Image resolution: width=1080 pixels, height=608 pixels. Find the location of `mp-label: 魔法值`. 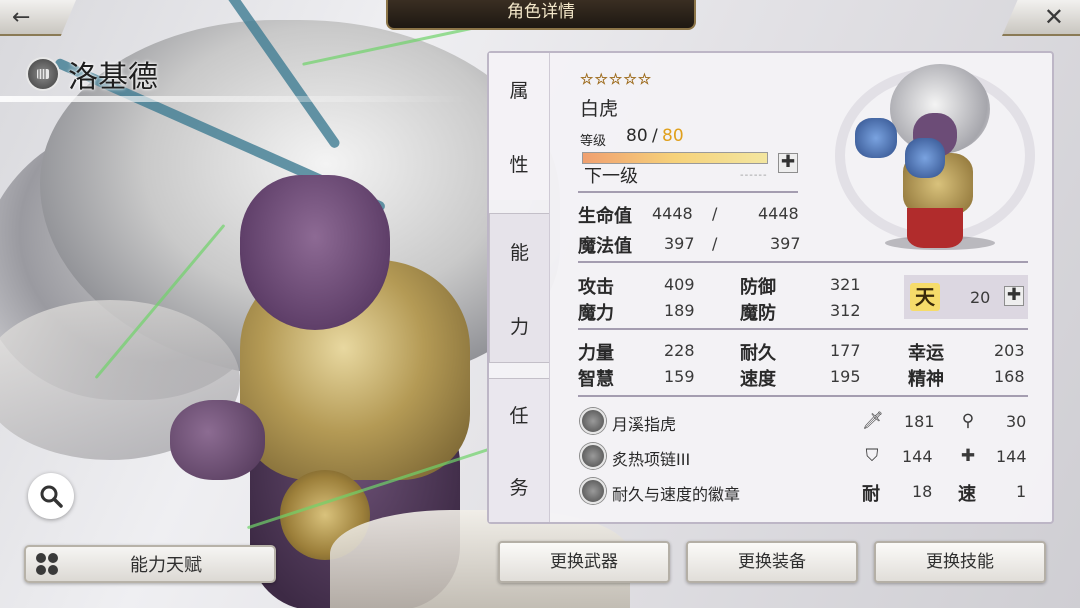

mp-label: 魔法值 is located at coordinates (605, 246).